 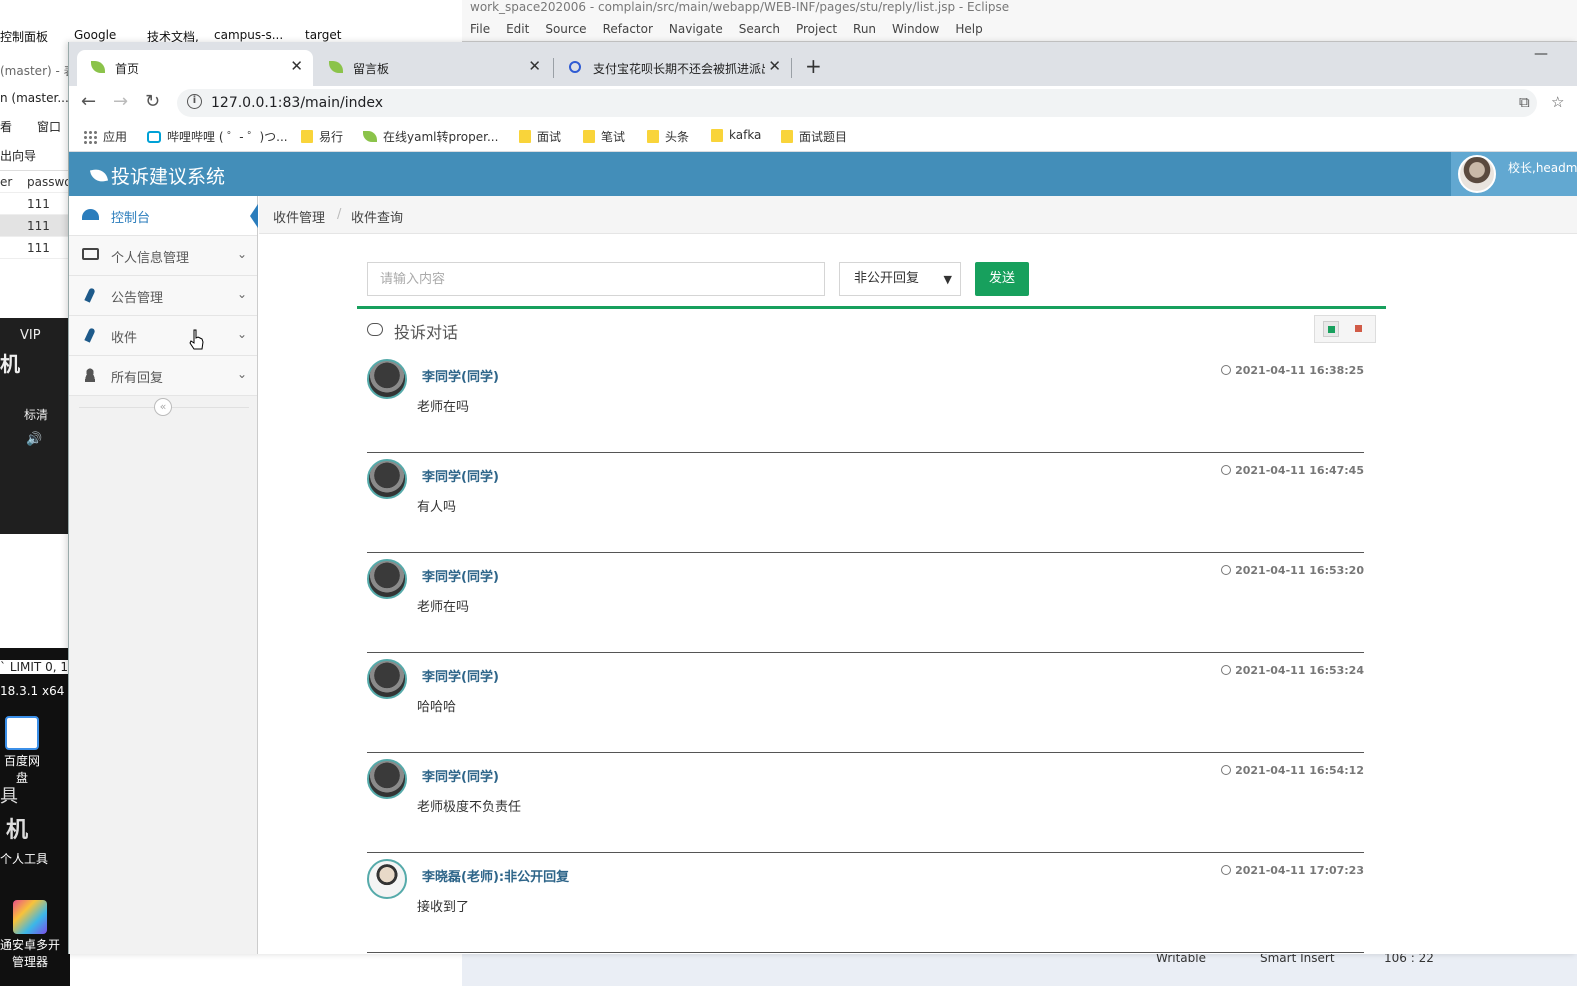 I want to click on desktop-icon-multi-android: 通安卓多开 管理器, so click(x=30, y=935).